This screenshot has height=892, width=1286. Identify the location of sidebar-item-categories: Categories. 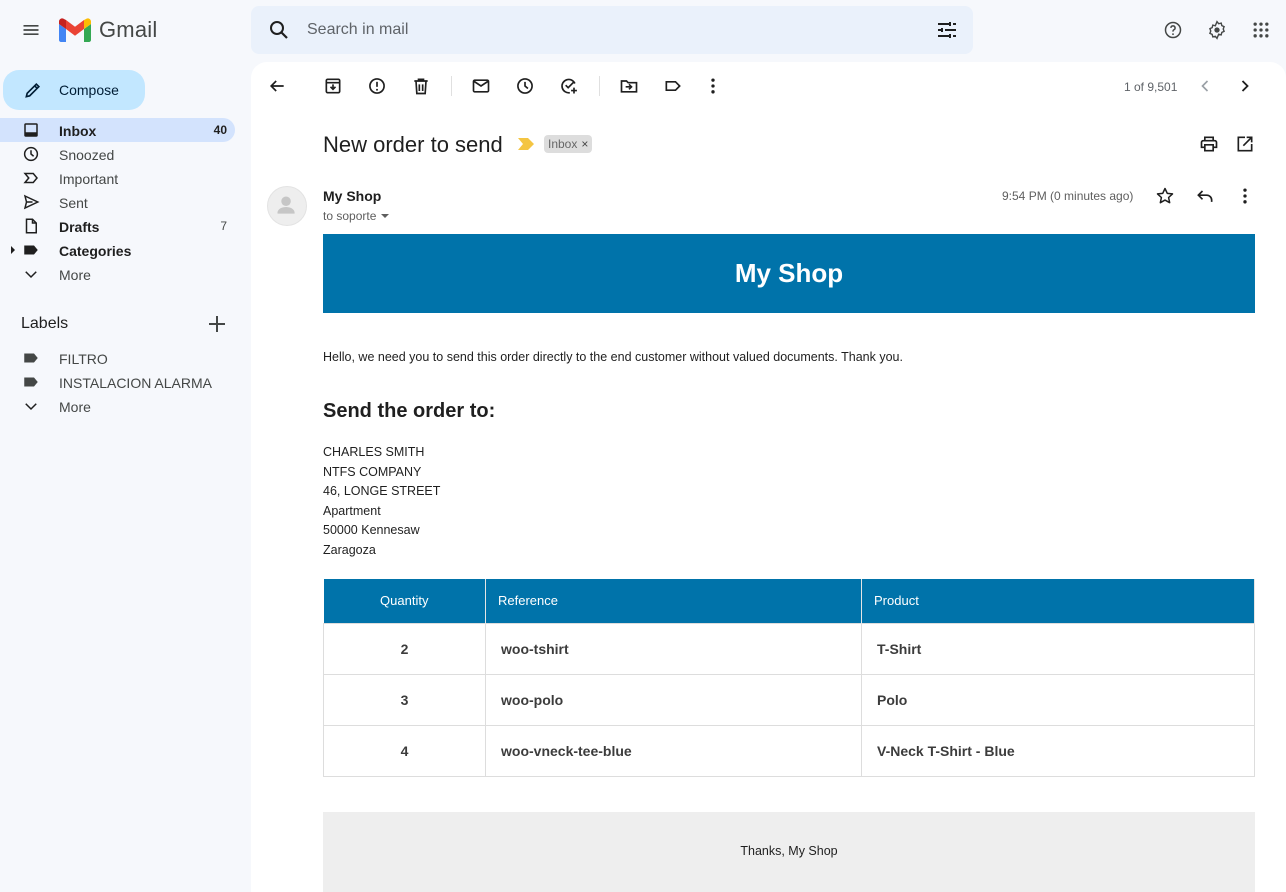
(117, 250).